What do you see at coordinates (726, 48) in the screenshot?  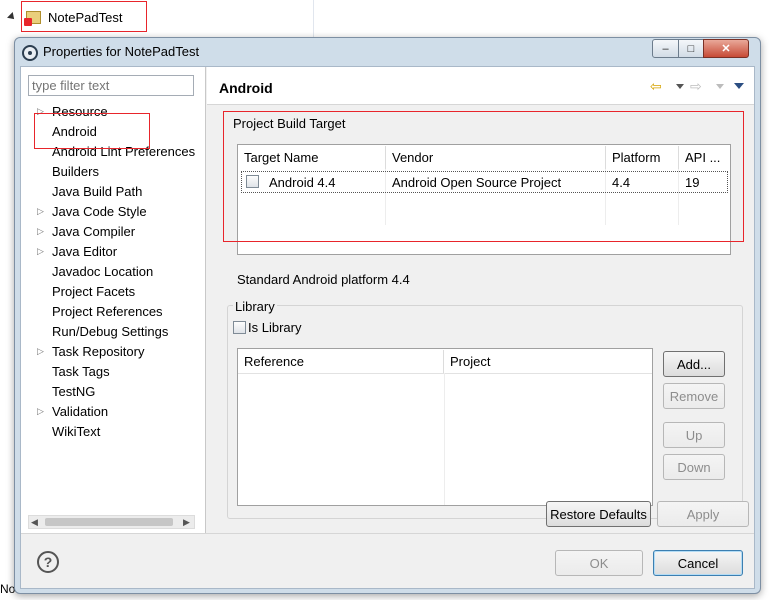 I see `close-button: ✕` at bounding box center [726, 48].